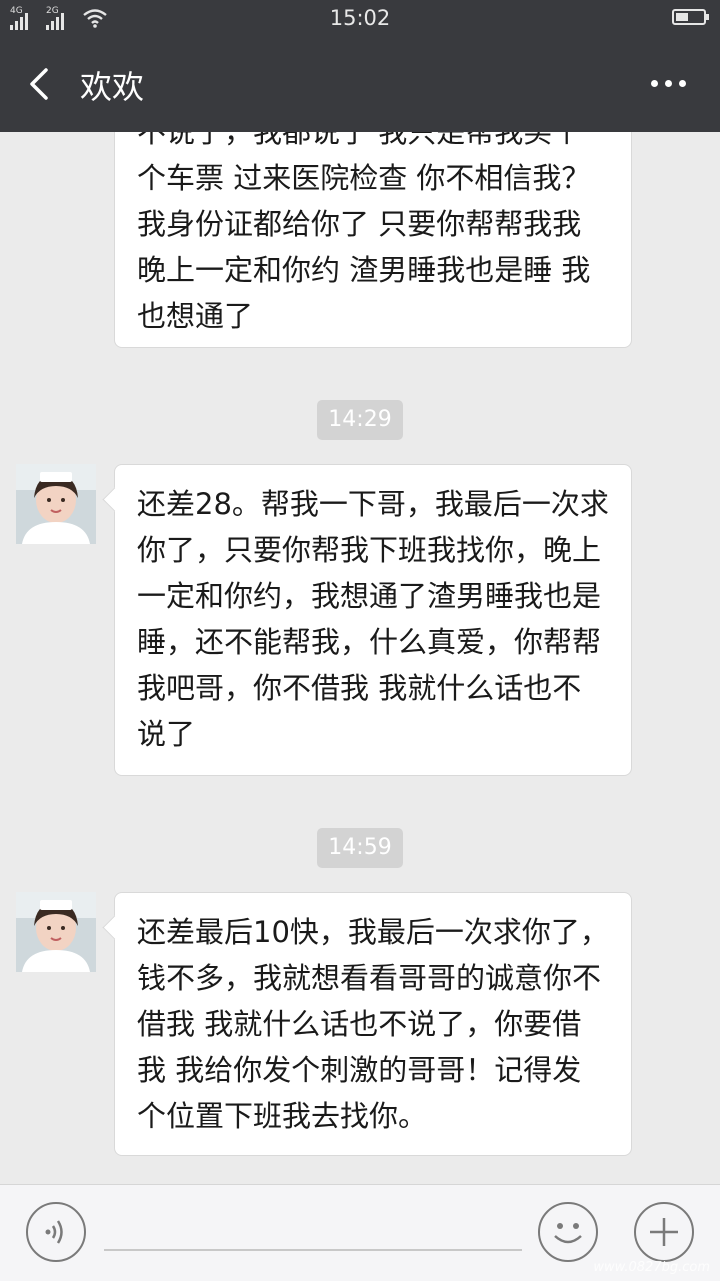  Describe the element at coordinates (360, 420) in the screenshot. I see `message-timestamp: 14:29` at that location.